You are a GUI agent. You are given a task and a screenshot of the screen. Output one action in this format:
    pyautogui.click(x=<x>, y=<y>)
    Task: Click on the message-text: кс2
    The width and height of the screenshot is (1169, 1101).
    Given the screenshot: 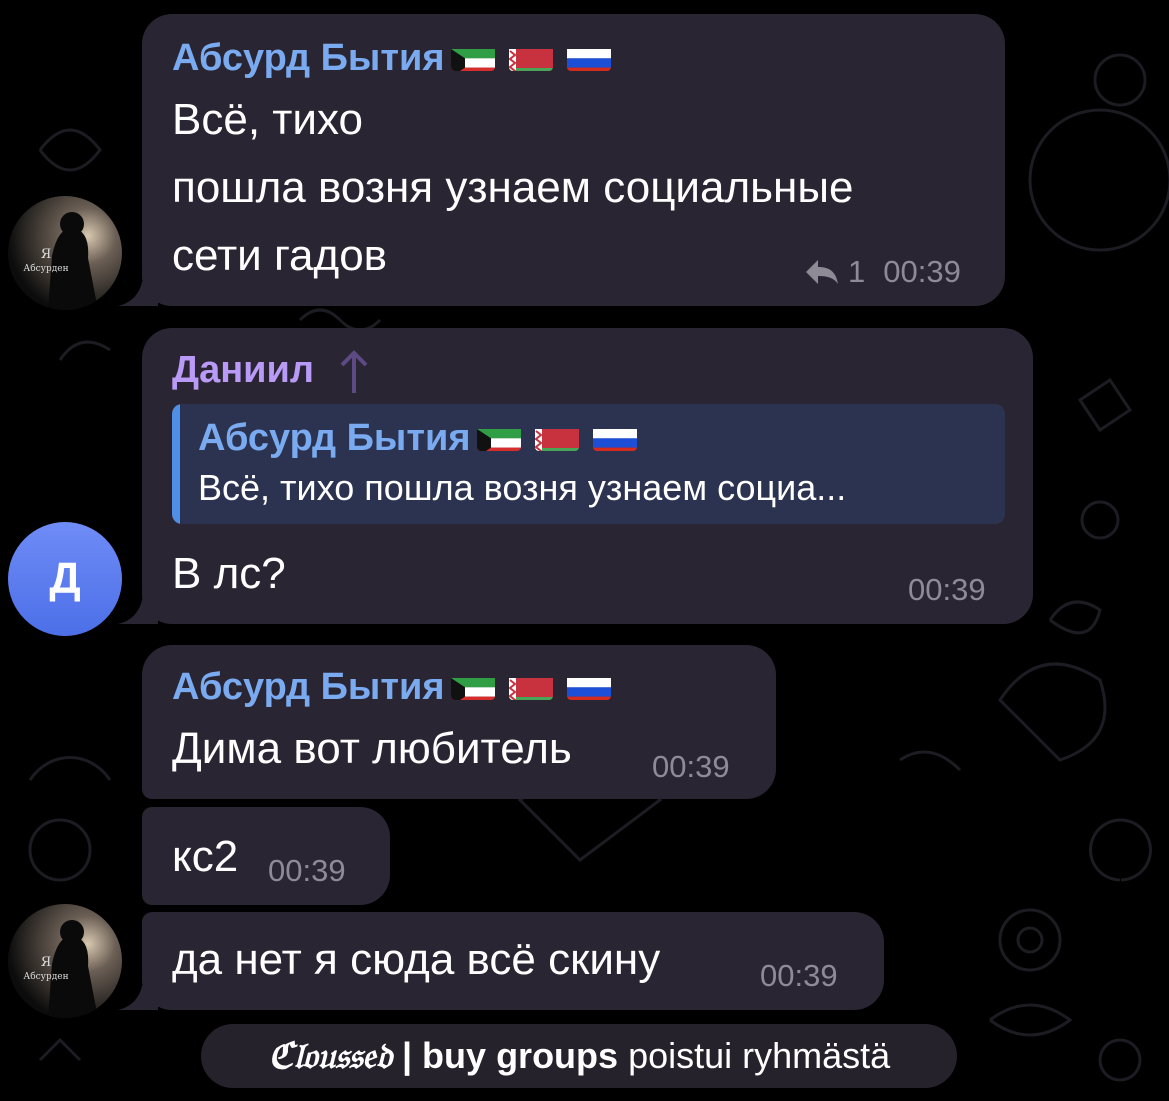 What is the action you would take?
    pyautogui.click(x=205, y=856)
    